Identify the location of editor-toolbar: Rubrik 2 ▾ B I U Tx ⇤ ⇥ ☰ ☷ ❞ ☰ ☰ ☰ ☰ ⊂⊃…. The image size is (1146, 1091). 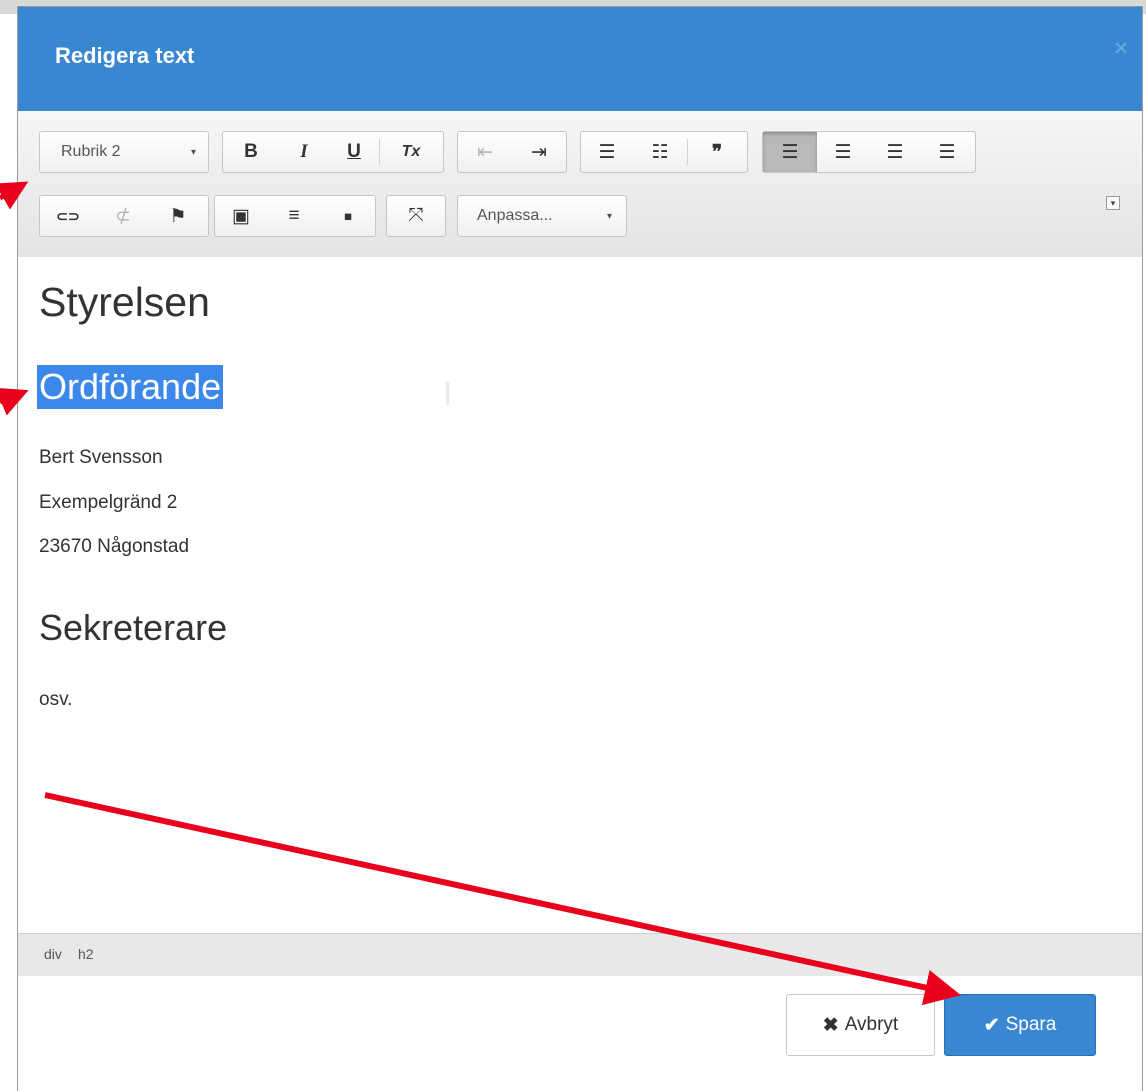
(580, 184).